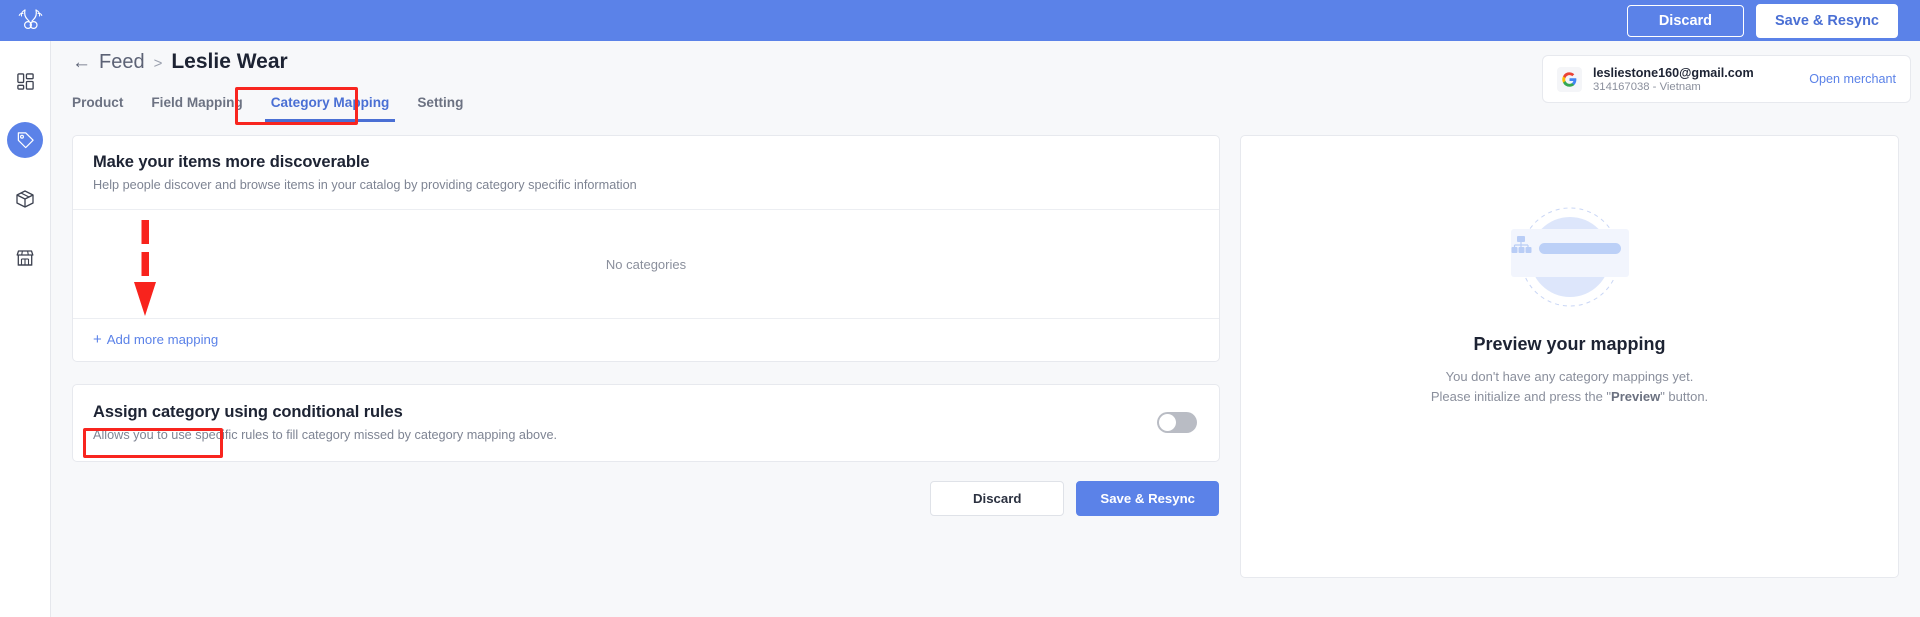  I want to click on breadcrumb: ← Feed > Leslie Wear, so click(180, 62).